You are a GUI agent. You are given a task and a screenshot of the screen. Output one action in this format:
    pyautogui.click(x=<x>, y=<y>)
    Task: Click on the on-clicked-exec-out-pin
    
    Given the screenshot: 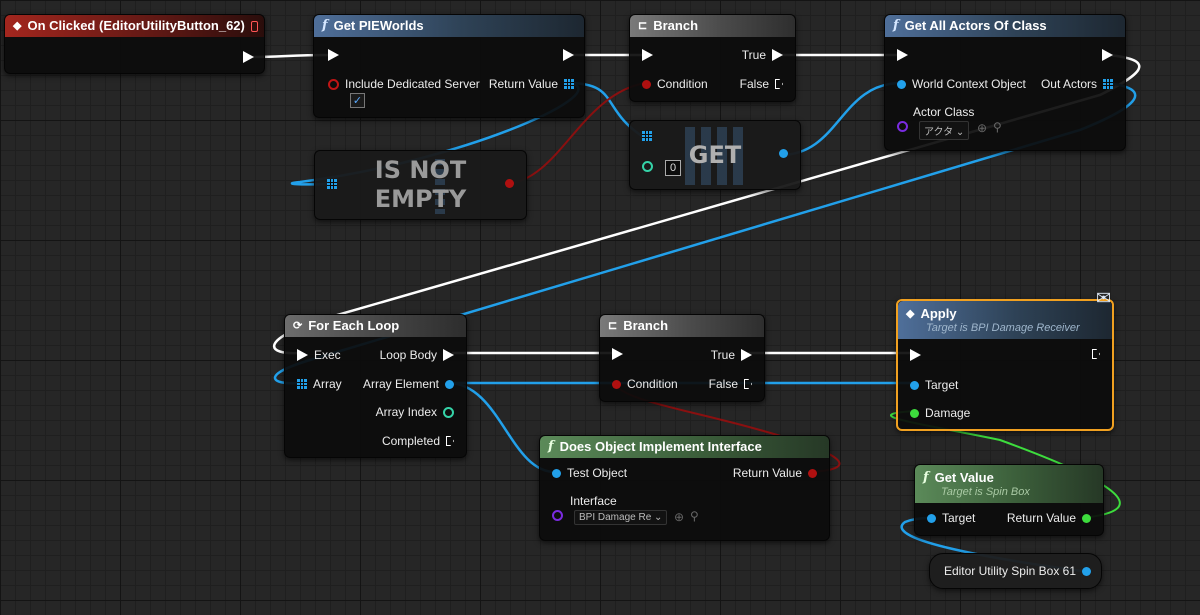 What is the action you would take?
    pyautogui.click(x=248, y=57)
    